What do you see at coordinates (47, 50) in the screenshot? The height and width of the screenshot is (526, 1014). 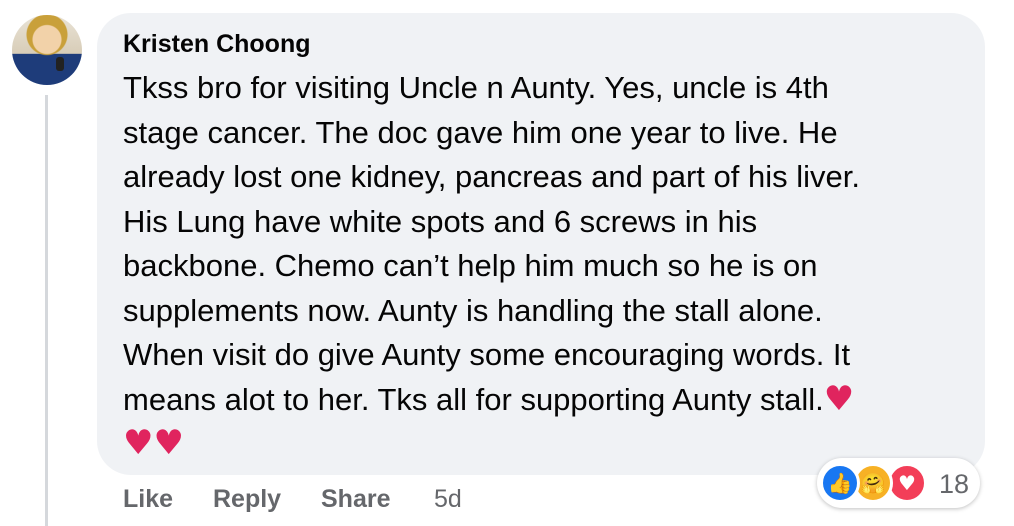 I see `avatar` at bounding box center [47, 50].